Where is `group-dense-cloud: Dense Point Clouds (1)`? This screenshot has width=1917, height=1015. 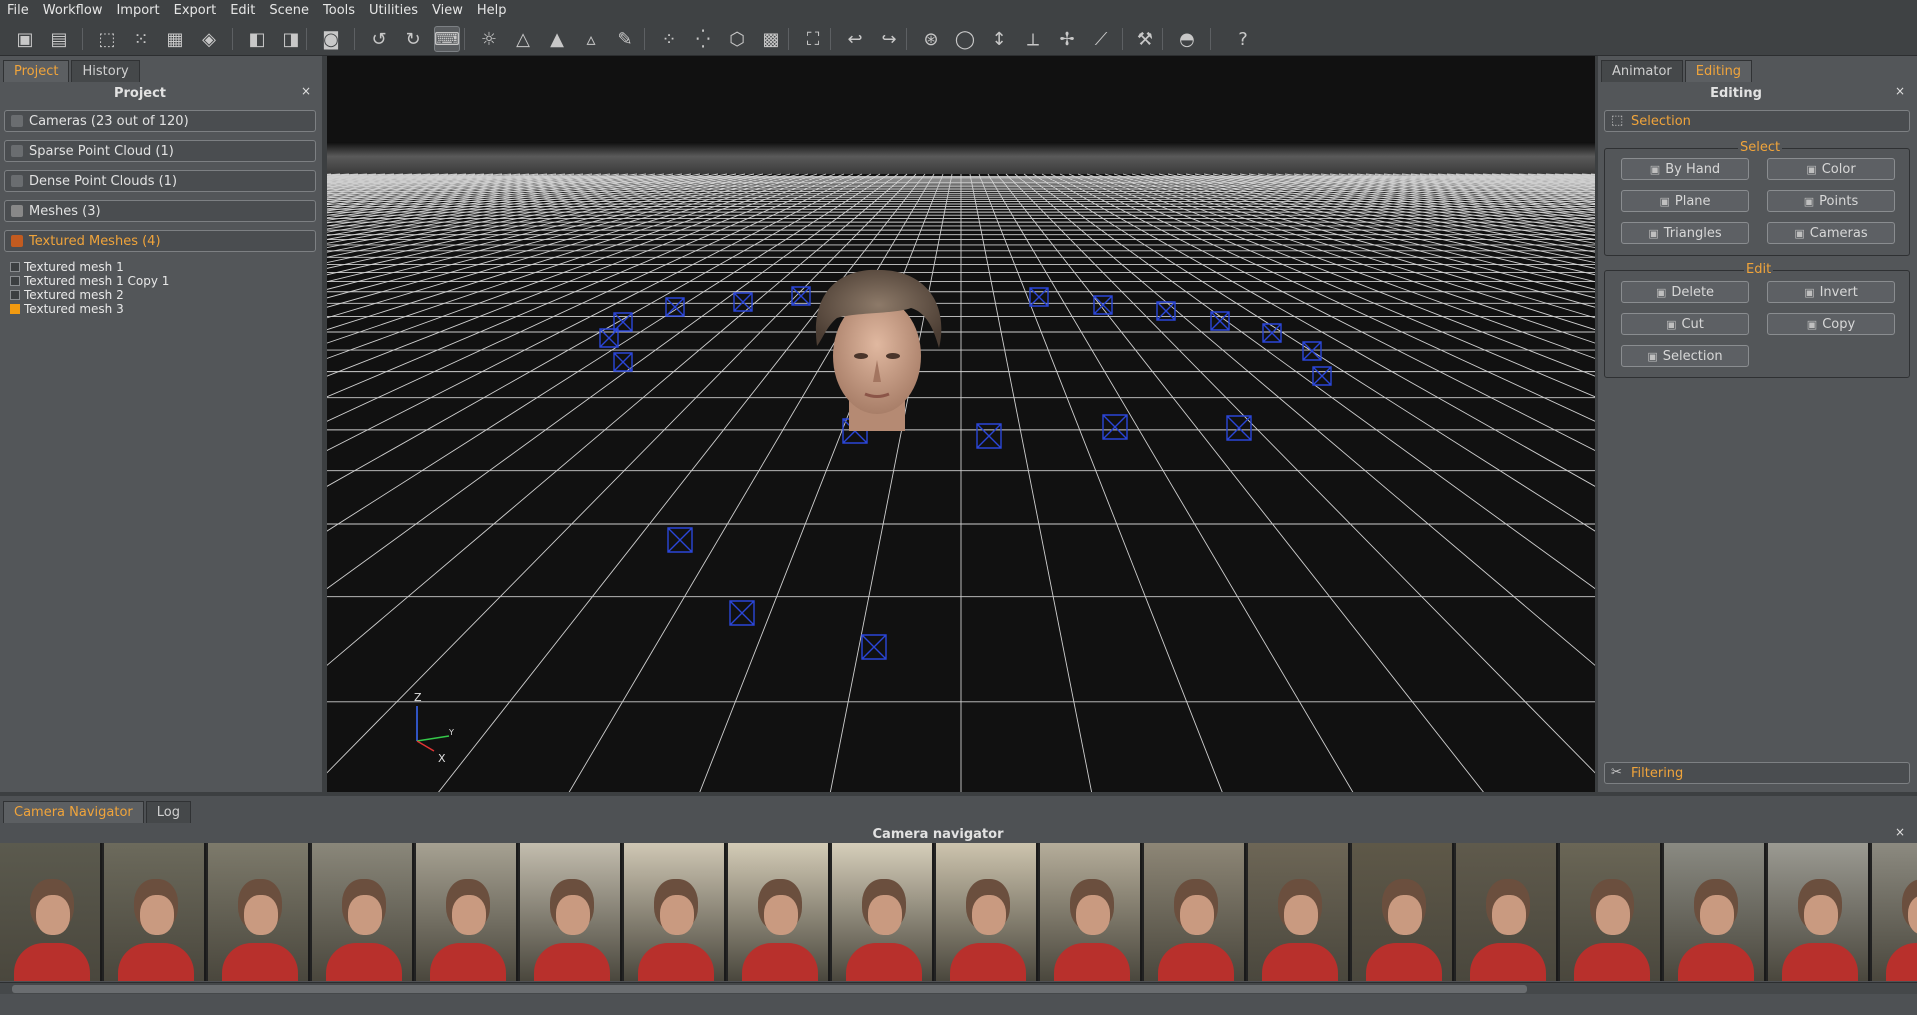
group-dense-cloud: Dense Point Clouds (1) is located at coordinates (160, 181).